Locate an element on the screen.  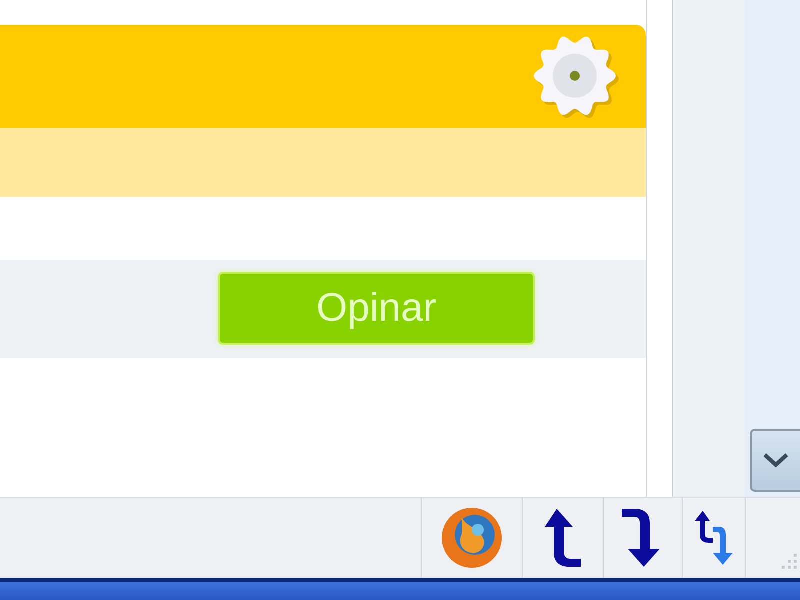
opinion-button: Opinar is located at coordinates (376, 308).